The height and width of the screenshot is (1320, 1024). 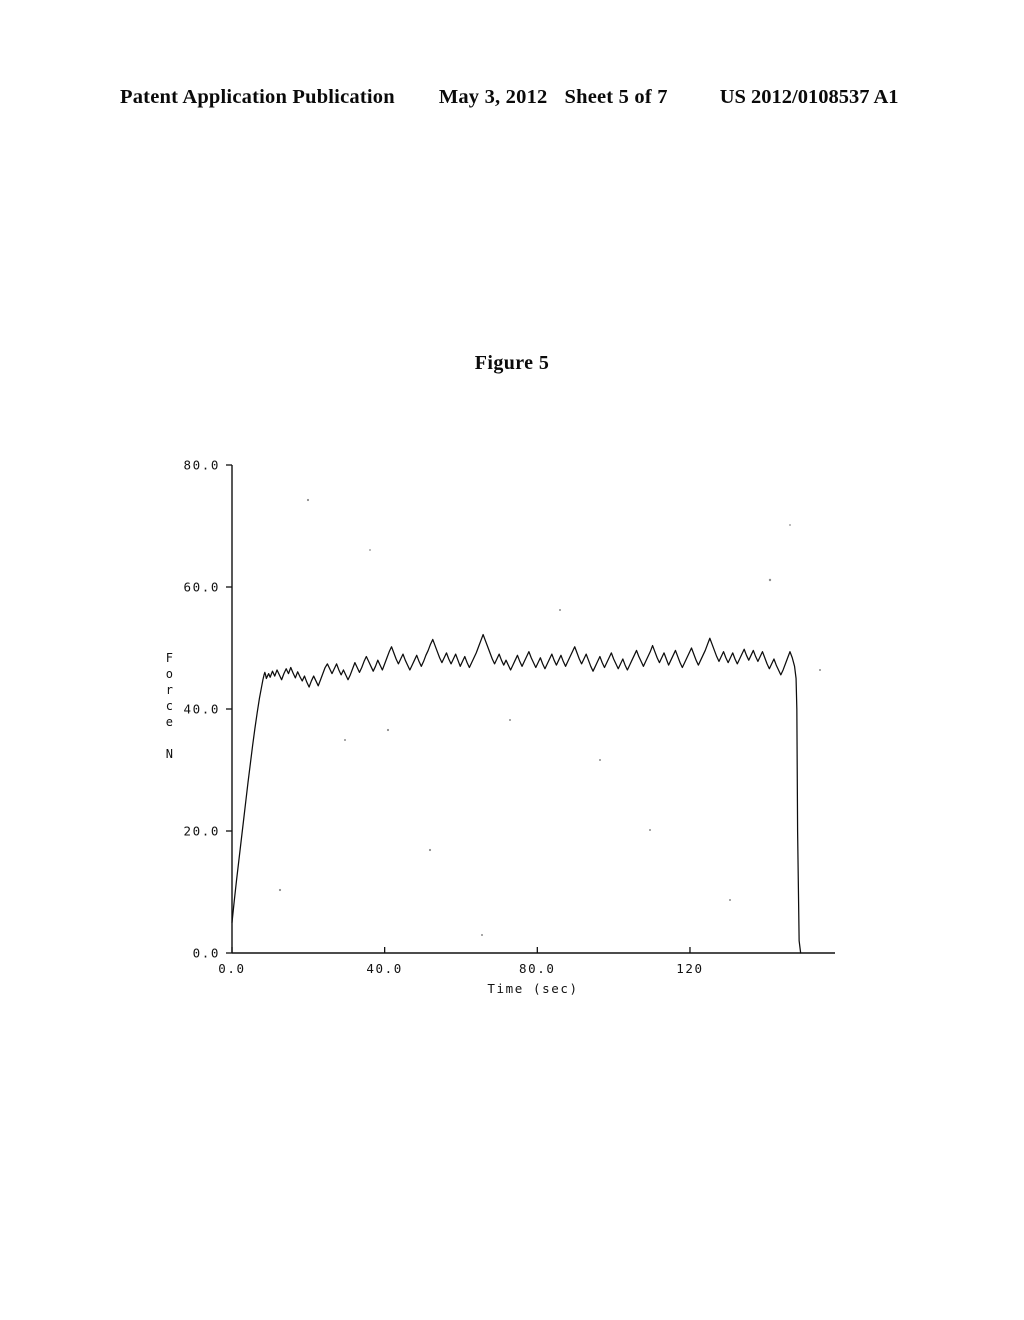 I want to click on y-tick-label: 0.0, so click(x=206, y=953).